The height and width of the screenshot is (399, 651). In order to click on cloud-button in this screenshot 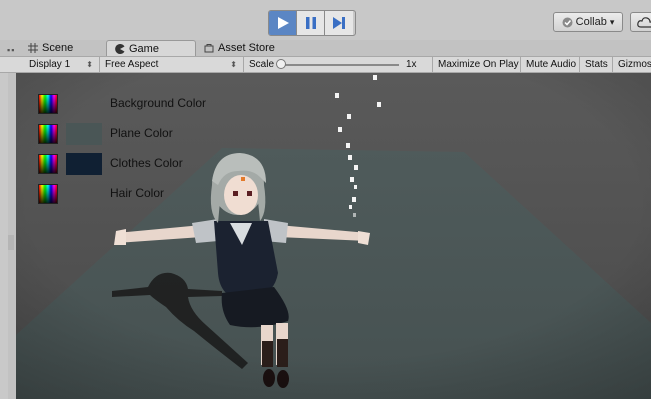, I will do `click(640, 22)`.